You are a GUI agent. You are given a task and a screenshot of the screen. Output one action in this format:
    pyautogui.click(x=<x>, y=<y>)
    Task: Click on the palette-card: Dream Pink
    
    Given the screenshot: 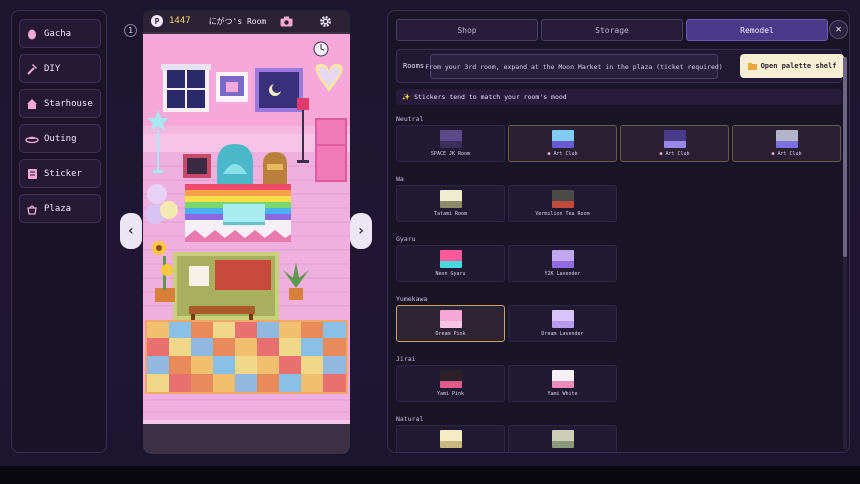 What is the action you would take?
    pyautogui.click(x=450, y=323)
    